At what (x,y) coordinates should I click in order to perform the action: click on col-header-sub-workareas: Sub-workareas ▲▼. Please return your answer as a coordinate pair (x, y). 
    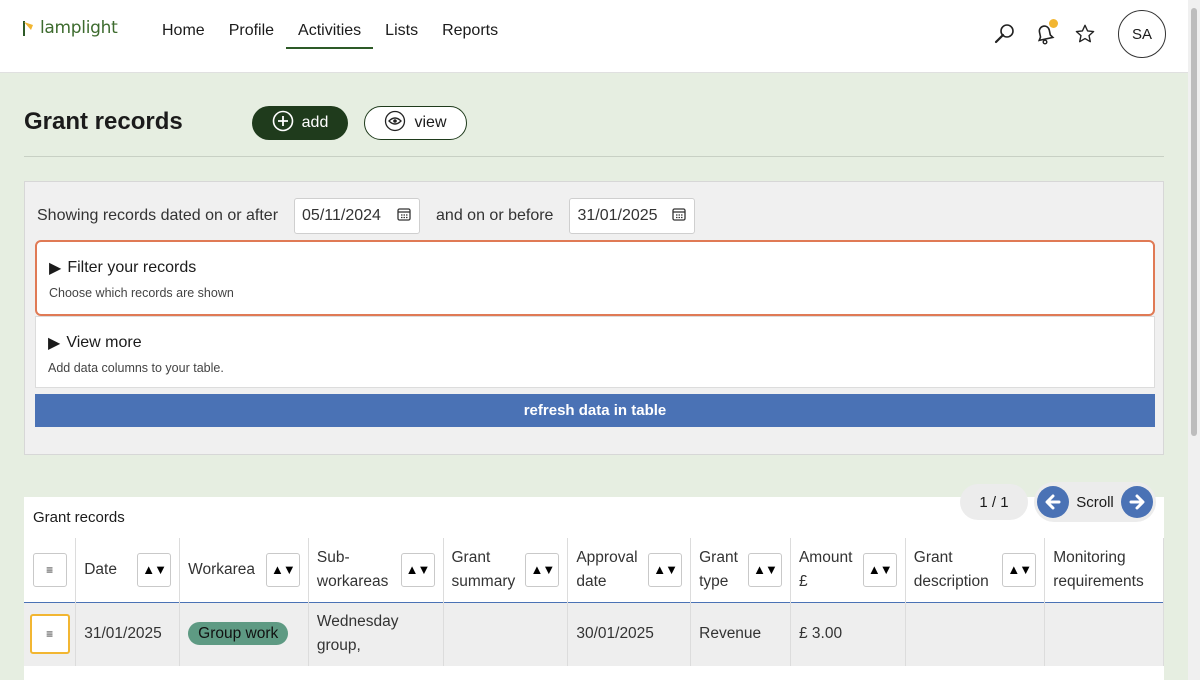
    Looking at the image, I should click on (376, 570).